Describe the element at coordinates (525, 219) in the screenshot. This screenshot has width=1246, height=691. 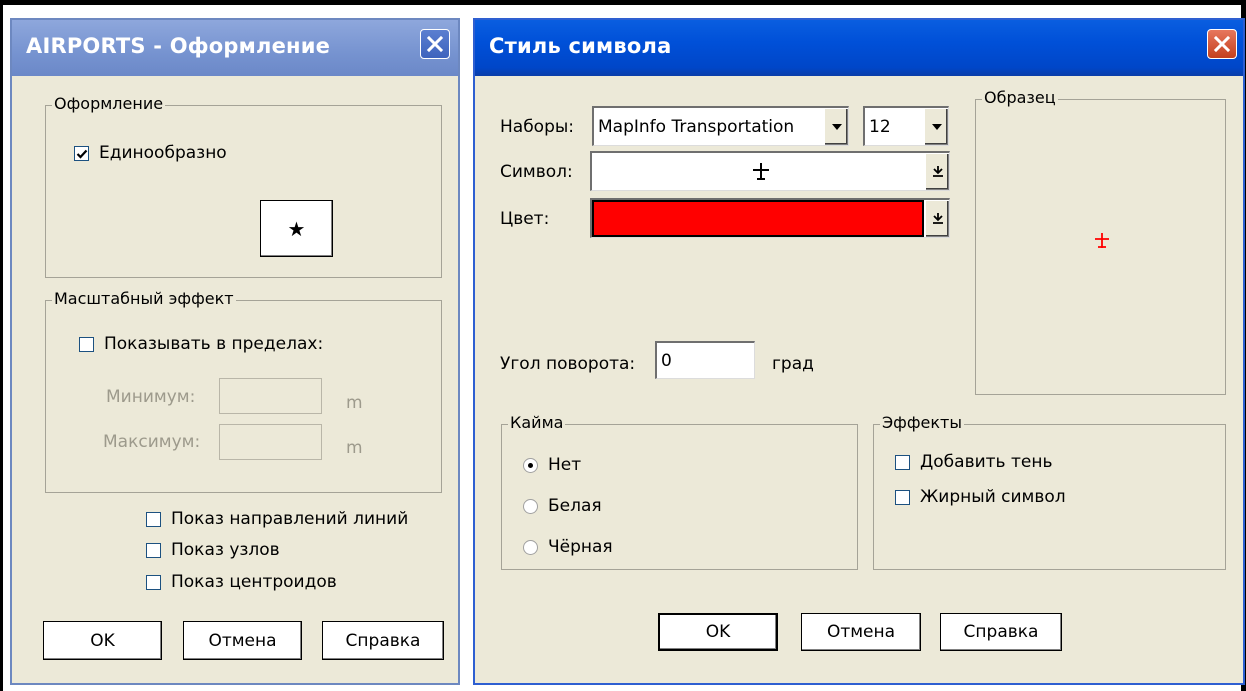
I see `color-label: Цвет:` at that location.